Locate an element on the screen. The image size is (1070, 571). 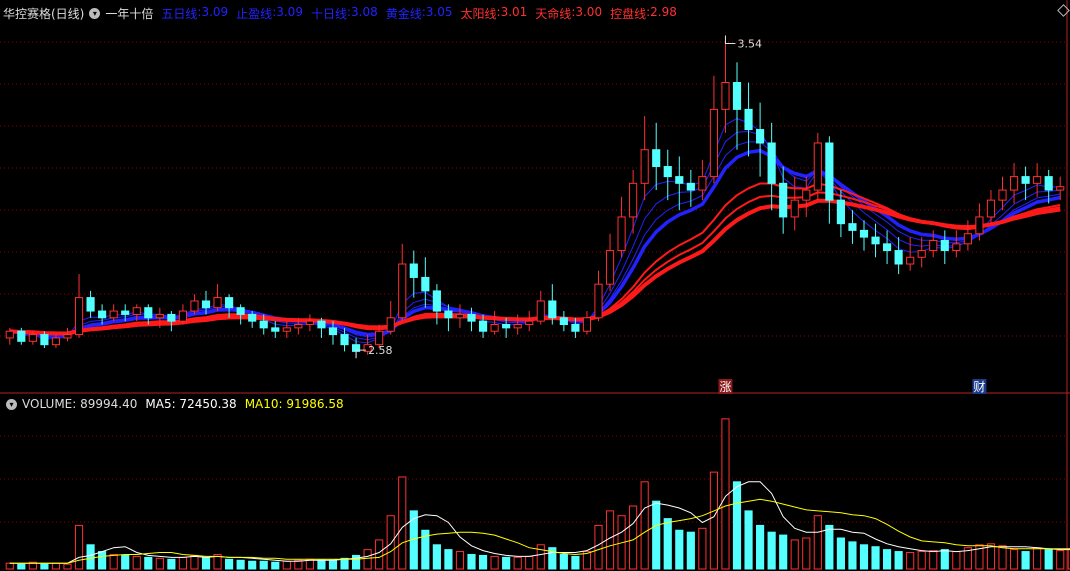
legend-item: 天命线: 3.00 is located at coordinates (568, 13).